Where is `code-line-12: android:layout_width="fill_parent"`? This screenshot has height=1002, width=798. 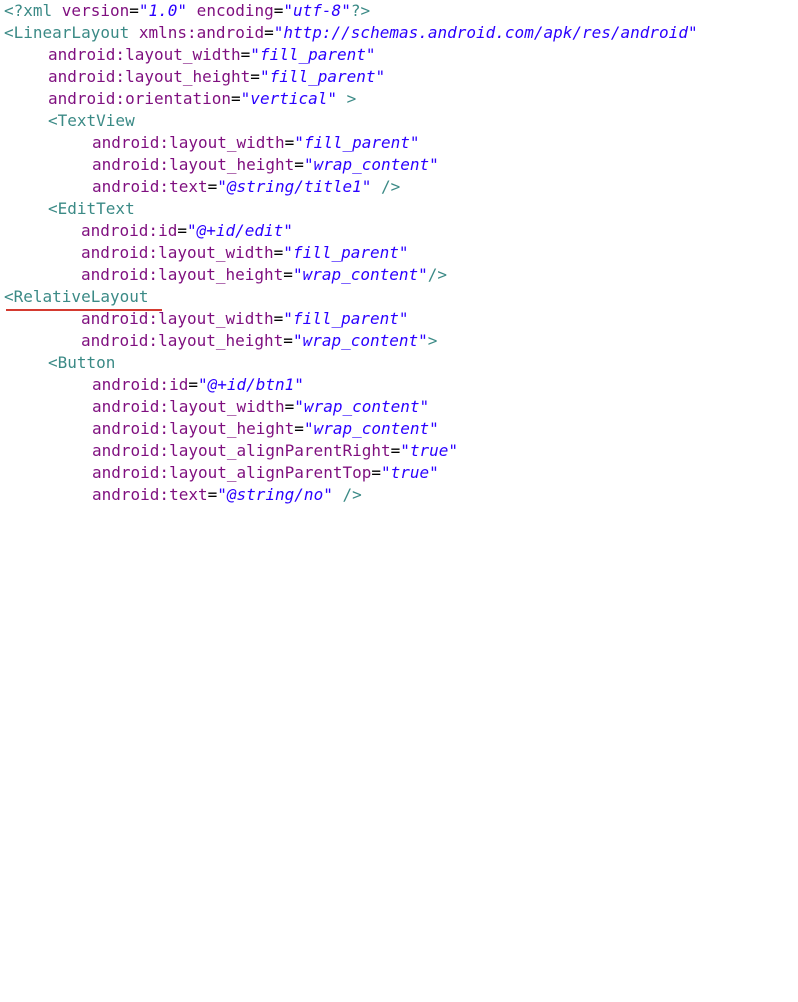 code-line-12: android:layout_width="fill_parent" is located at coordinates (245, 253).